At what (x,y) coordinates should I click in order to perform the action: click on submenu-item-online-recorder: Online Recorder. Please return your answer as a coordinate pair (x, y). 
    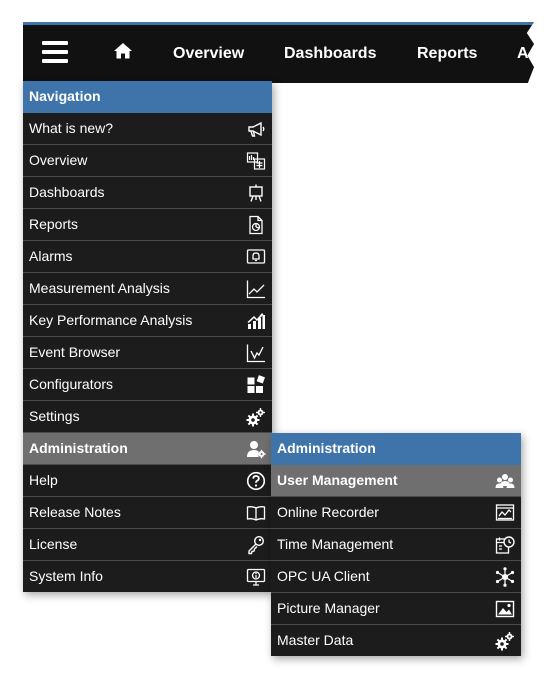
    Looking at the image, I should click on (396, 513).